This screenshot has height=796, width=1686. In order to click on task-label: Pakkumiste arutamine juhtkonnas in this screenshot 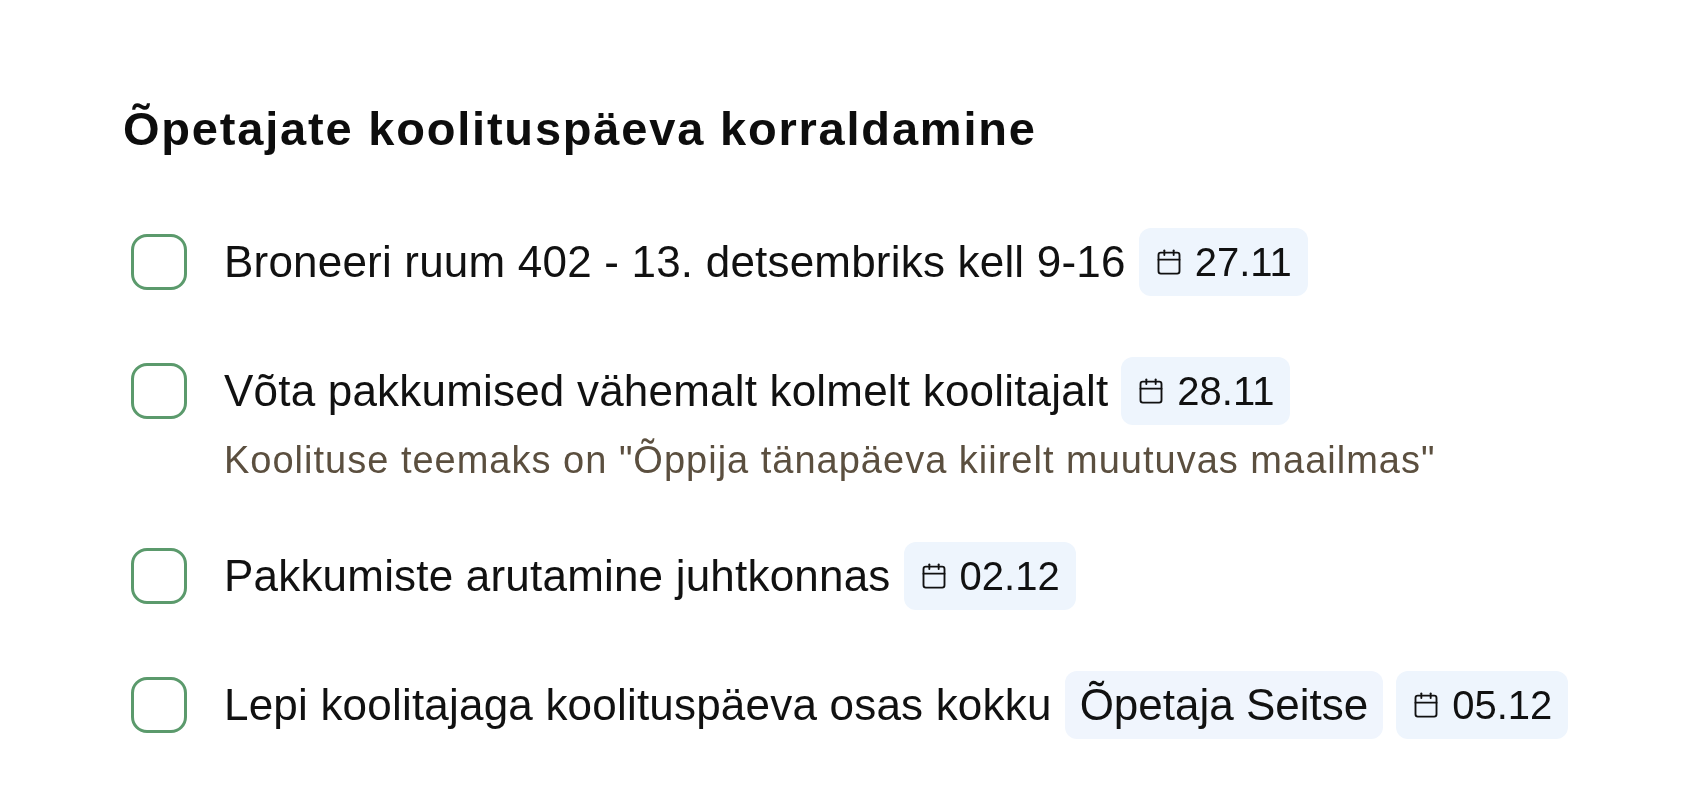, I will do `click(557, 576)`.